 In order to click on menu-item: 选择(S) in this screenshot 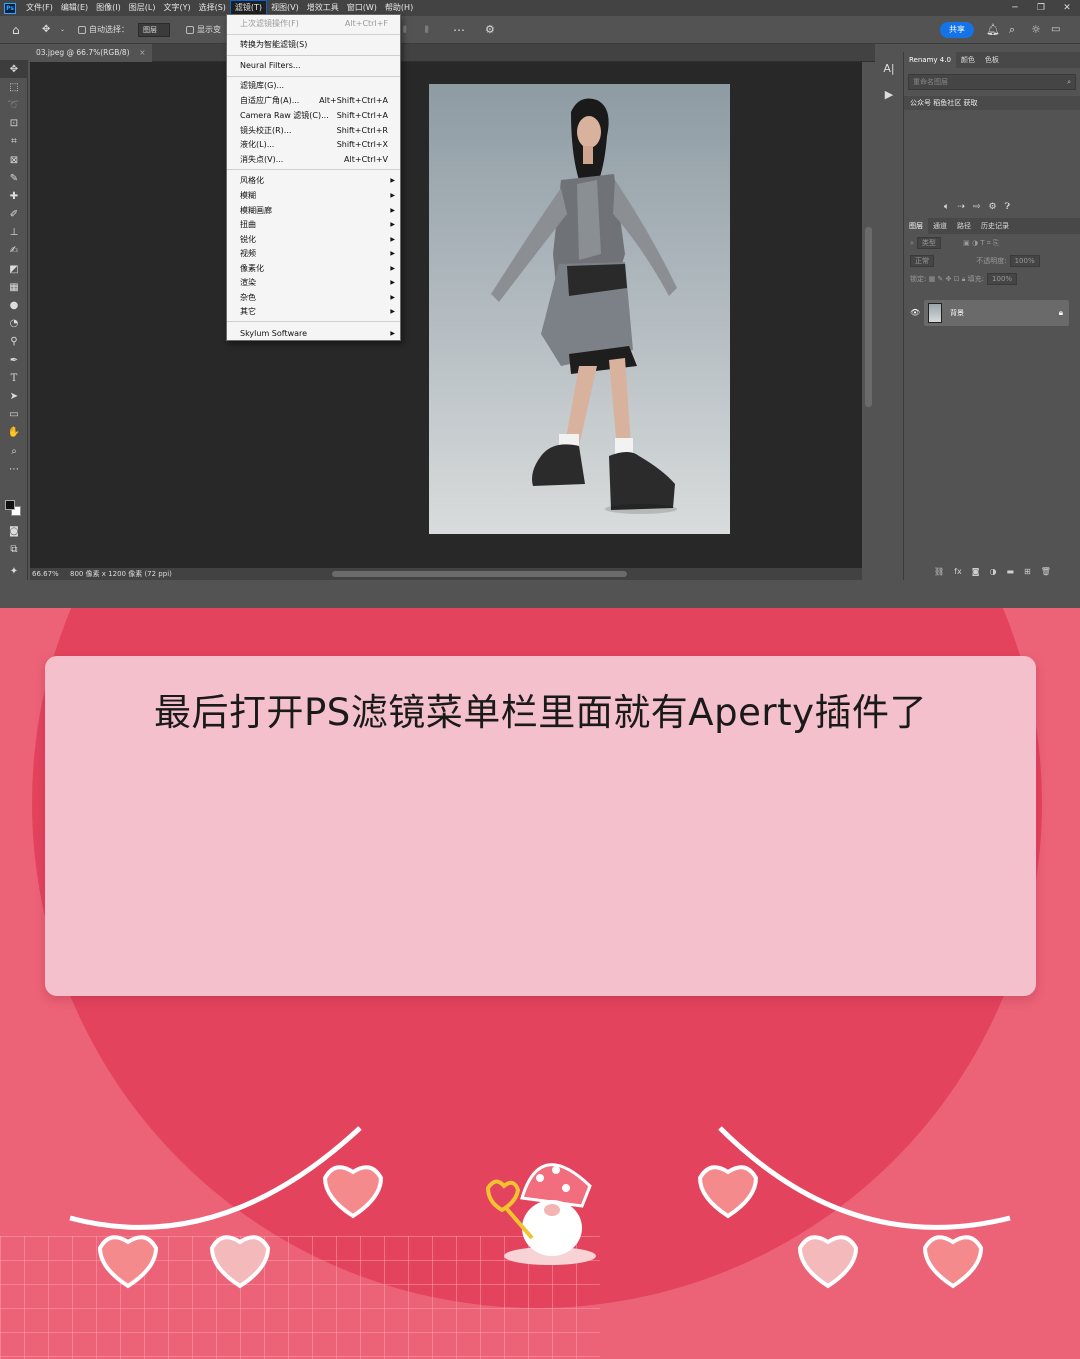, I will do `click(212, 8)`.